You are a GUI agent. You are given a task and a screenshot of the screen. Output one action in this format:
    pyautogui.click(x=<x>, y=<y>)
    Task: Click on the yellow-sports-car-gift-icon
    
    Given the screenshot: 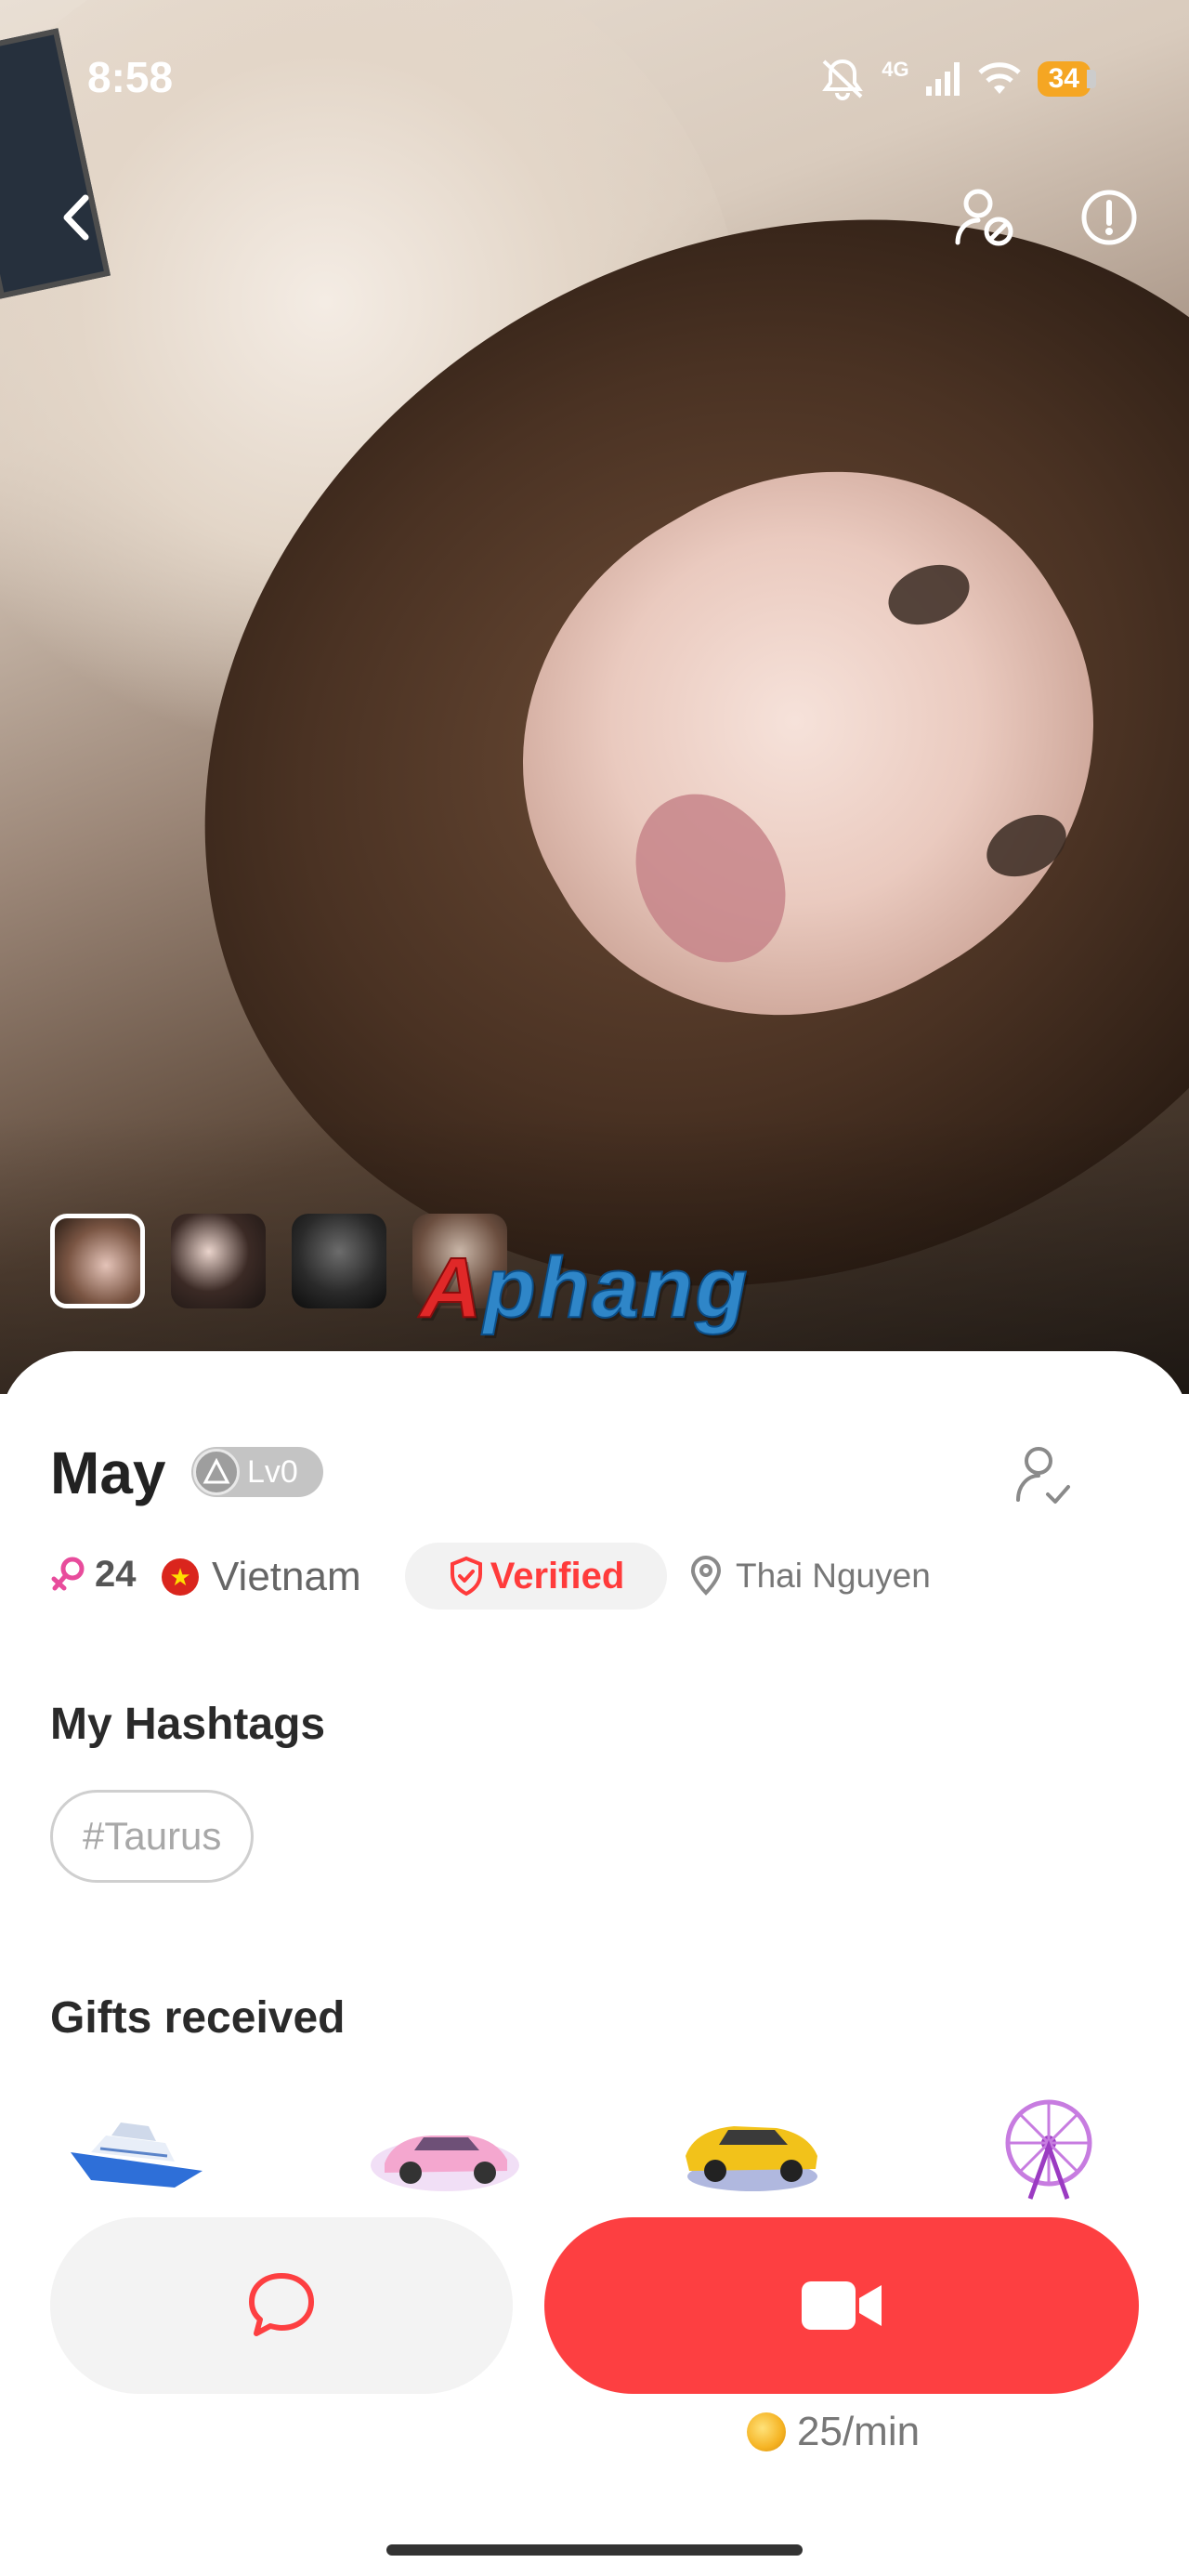 What is the action you would take?
    pyautogui.click(x=751, y=2146)
    